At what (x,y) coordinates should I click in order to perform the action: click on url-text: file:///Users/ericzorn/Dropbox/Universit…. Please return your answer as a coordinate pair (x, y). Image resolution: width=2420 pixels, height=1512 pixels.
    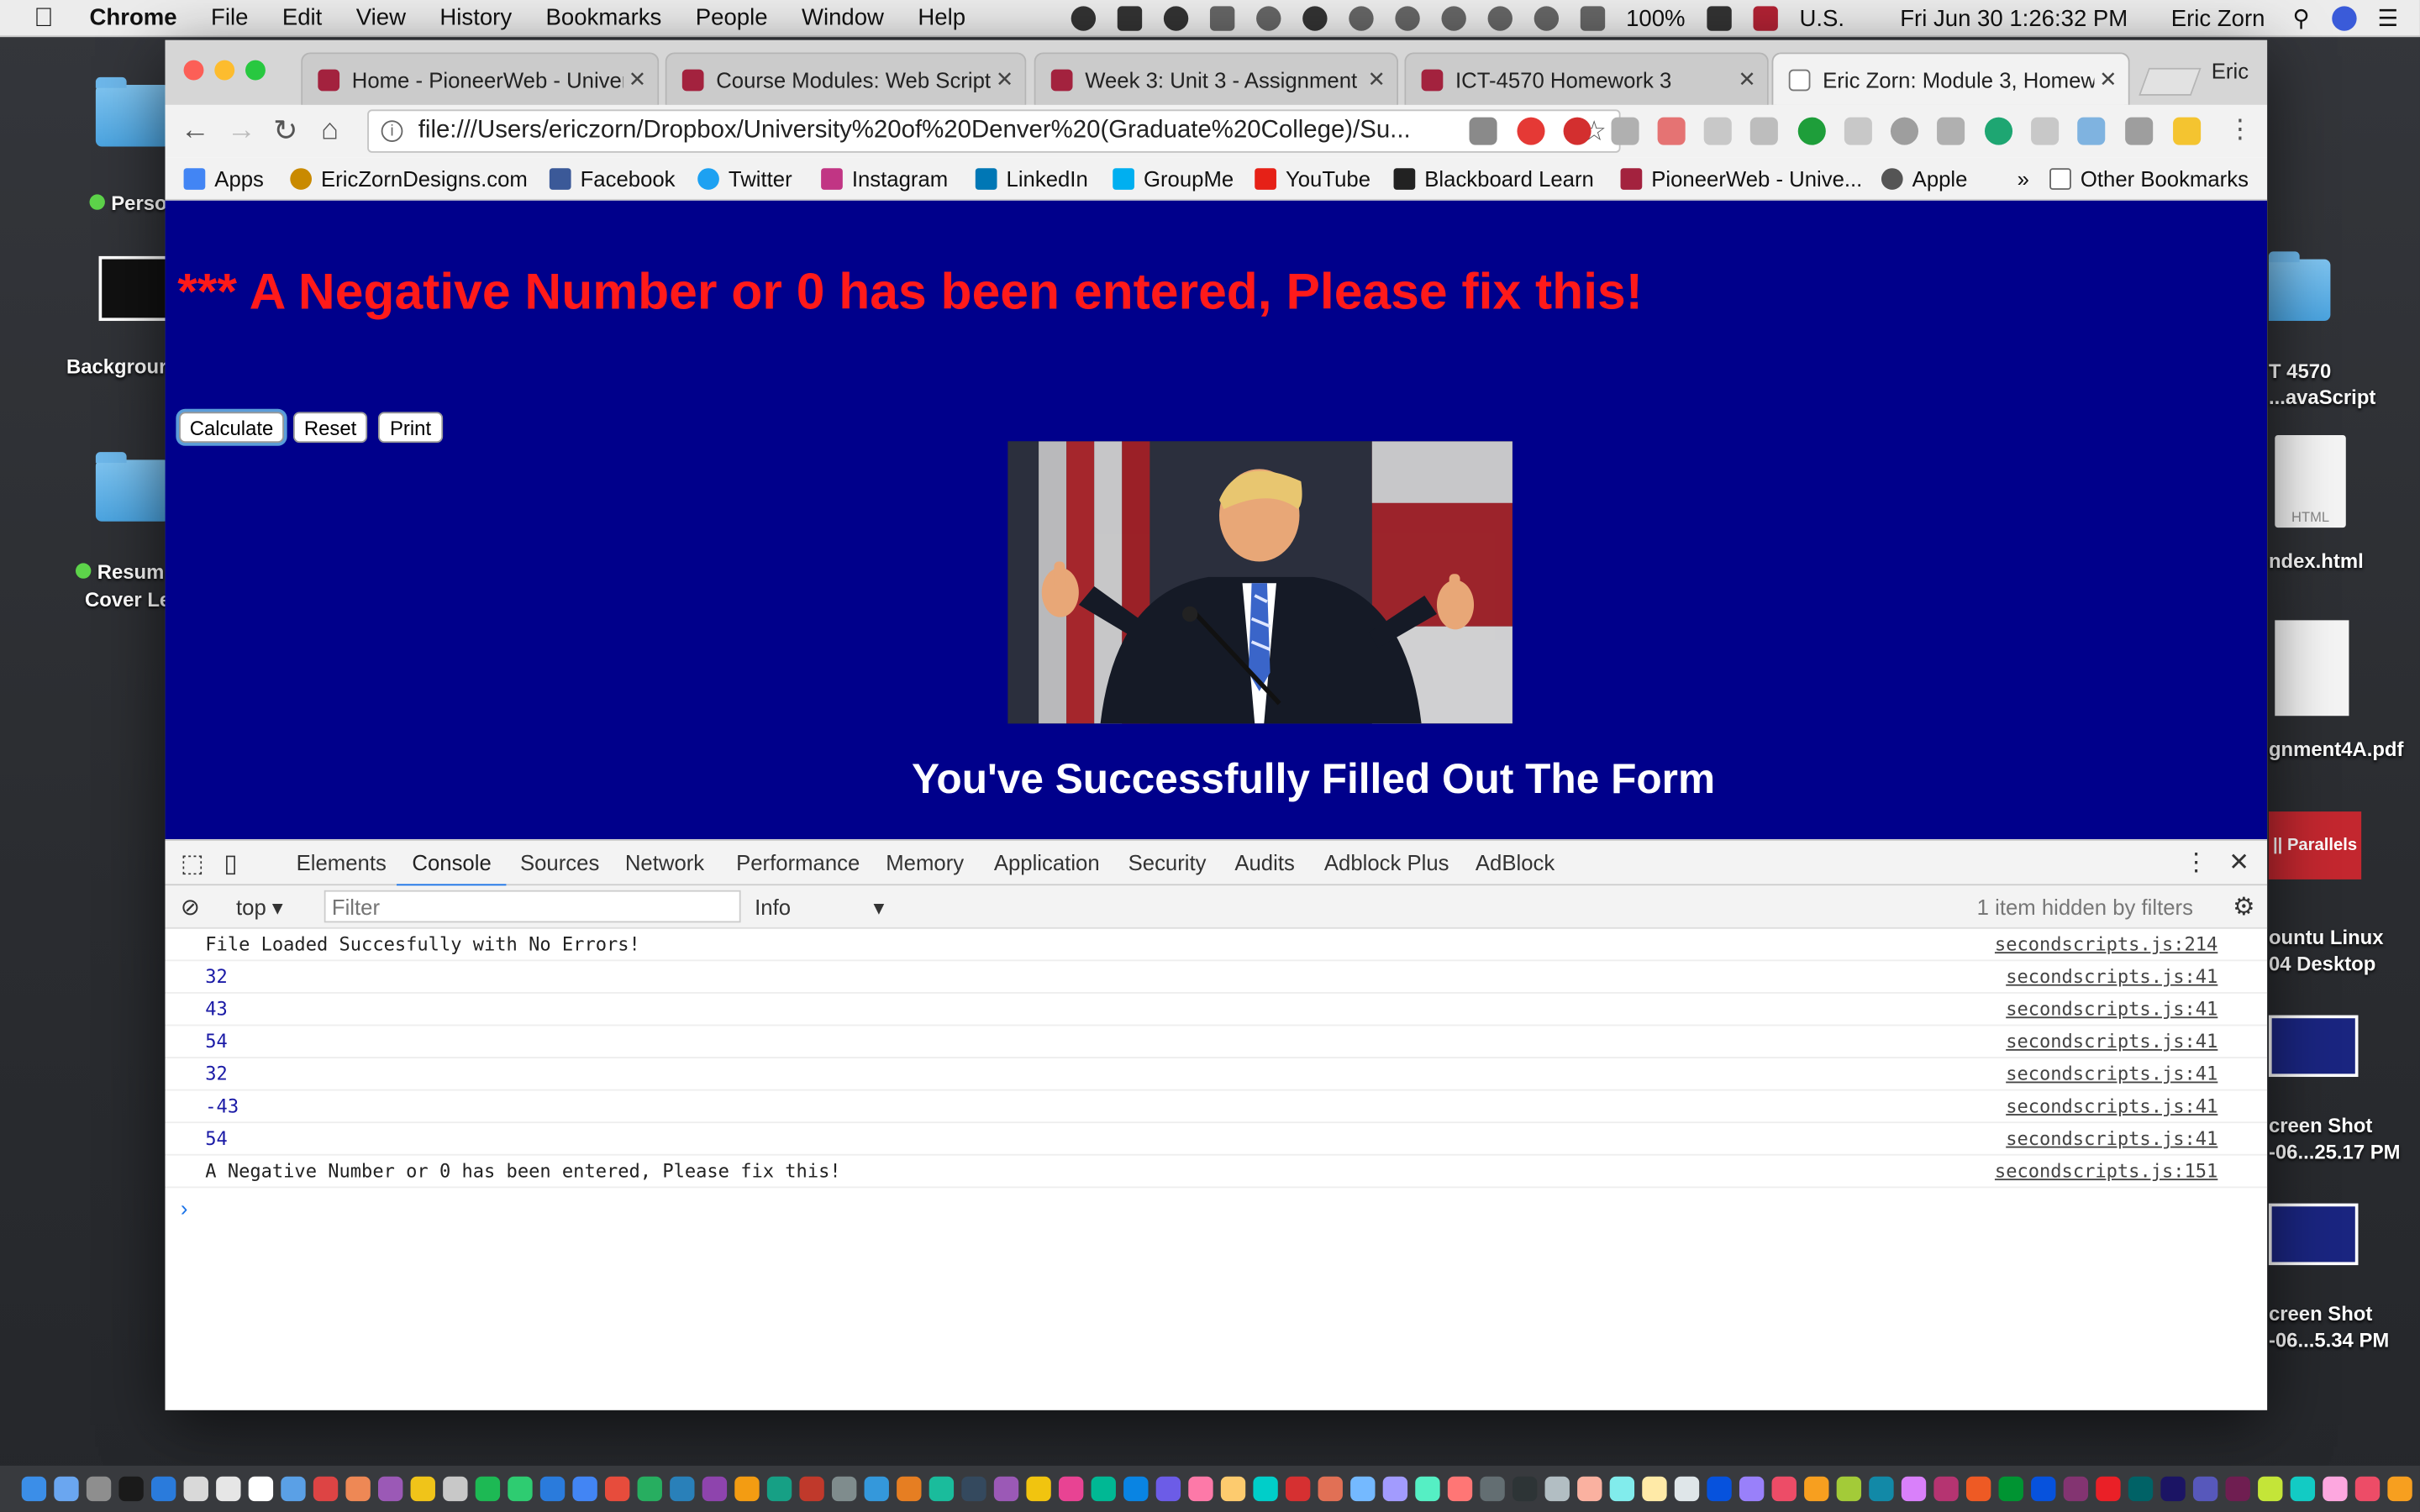
    Looking at the image, I should click on (914, 131).